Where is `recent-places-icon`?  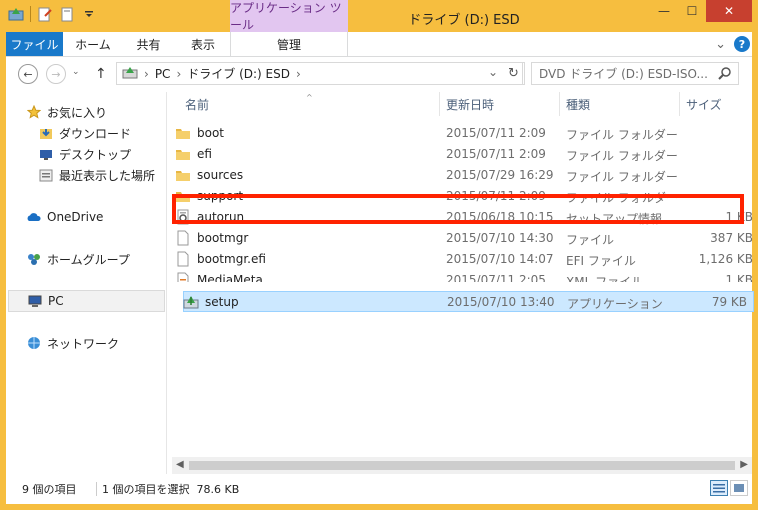 recent-places-icon is located at coordinates (46, 175).